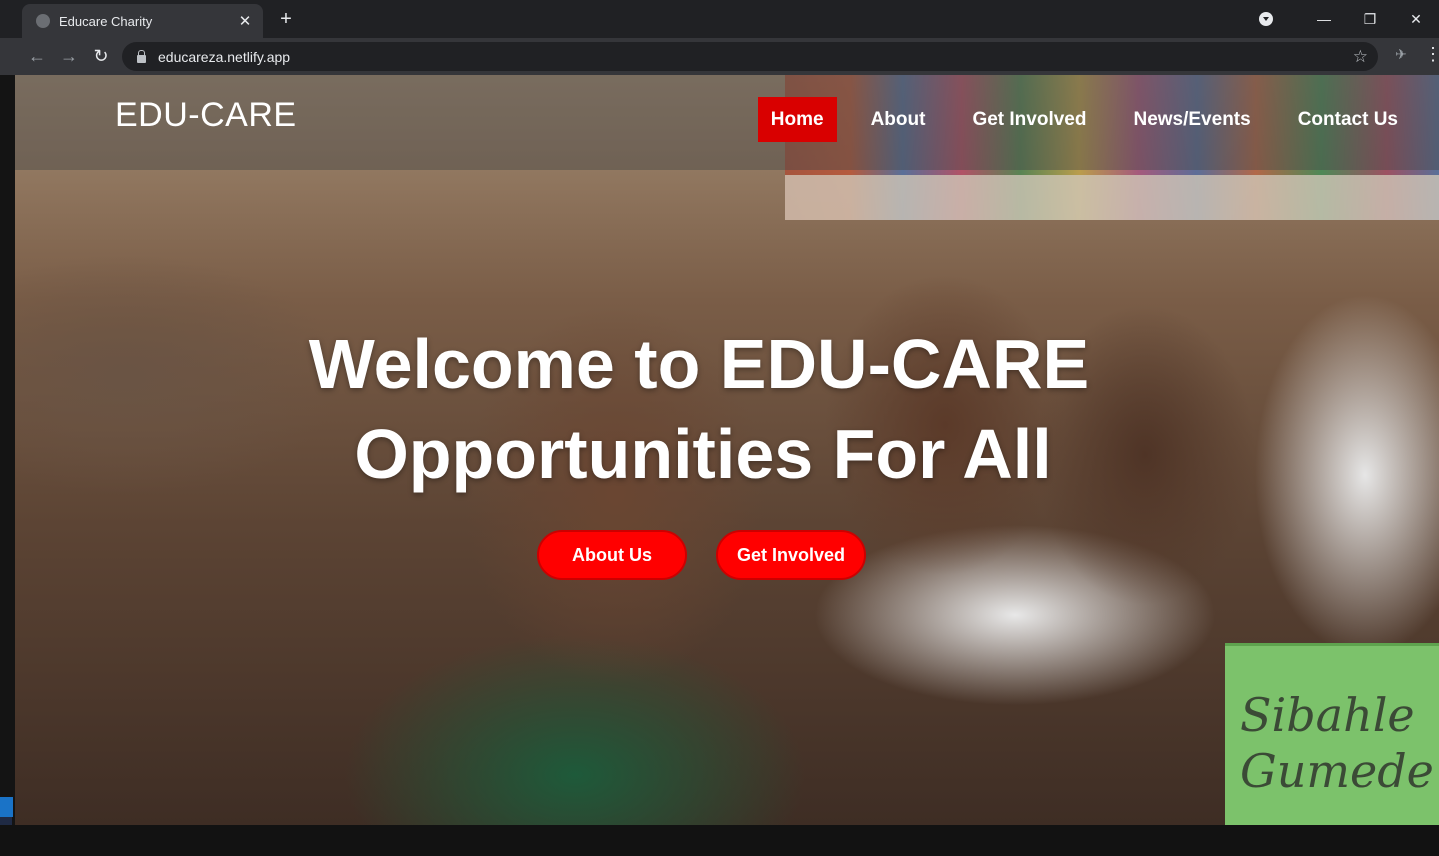 Image resolution: width=1439 pixels, height=856 pixels. I want to click on about-us-button: About Us, so click(612, 555).